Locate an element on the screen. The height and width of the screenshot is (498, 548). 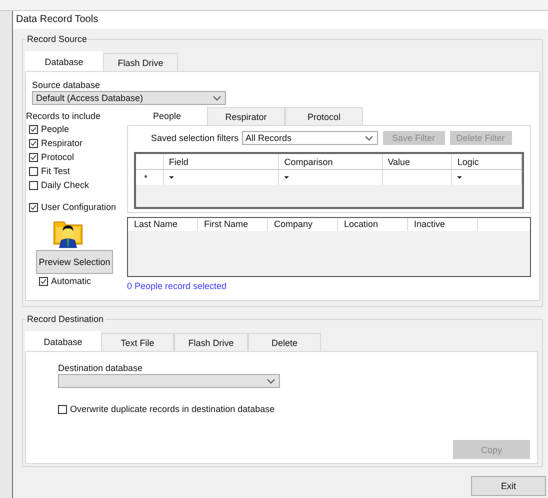
tab: Respirator is located at coordinates (246, 116).